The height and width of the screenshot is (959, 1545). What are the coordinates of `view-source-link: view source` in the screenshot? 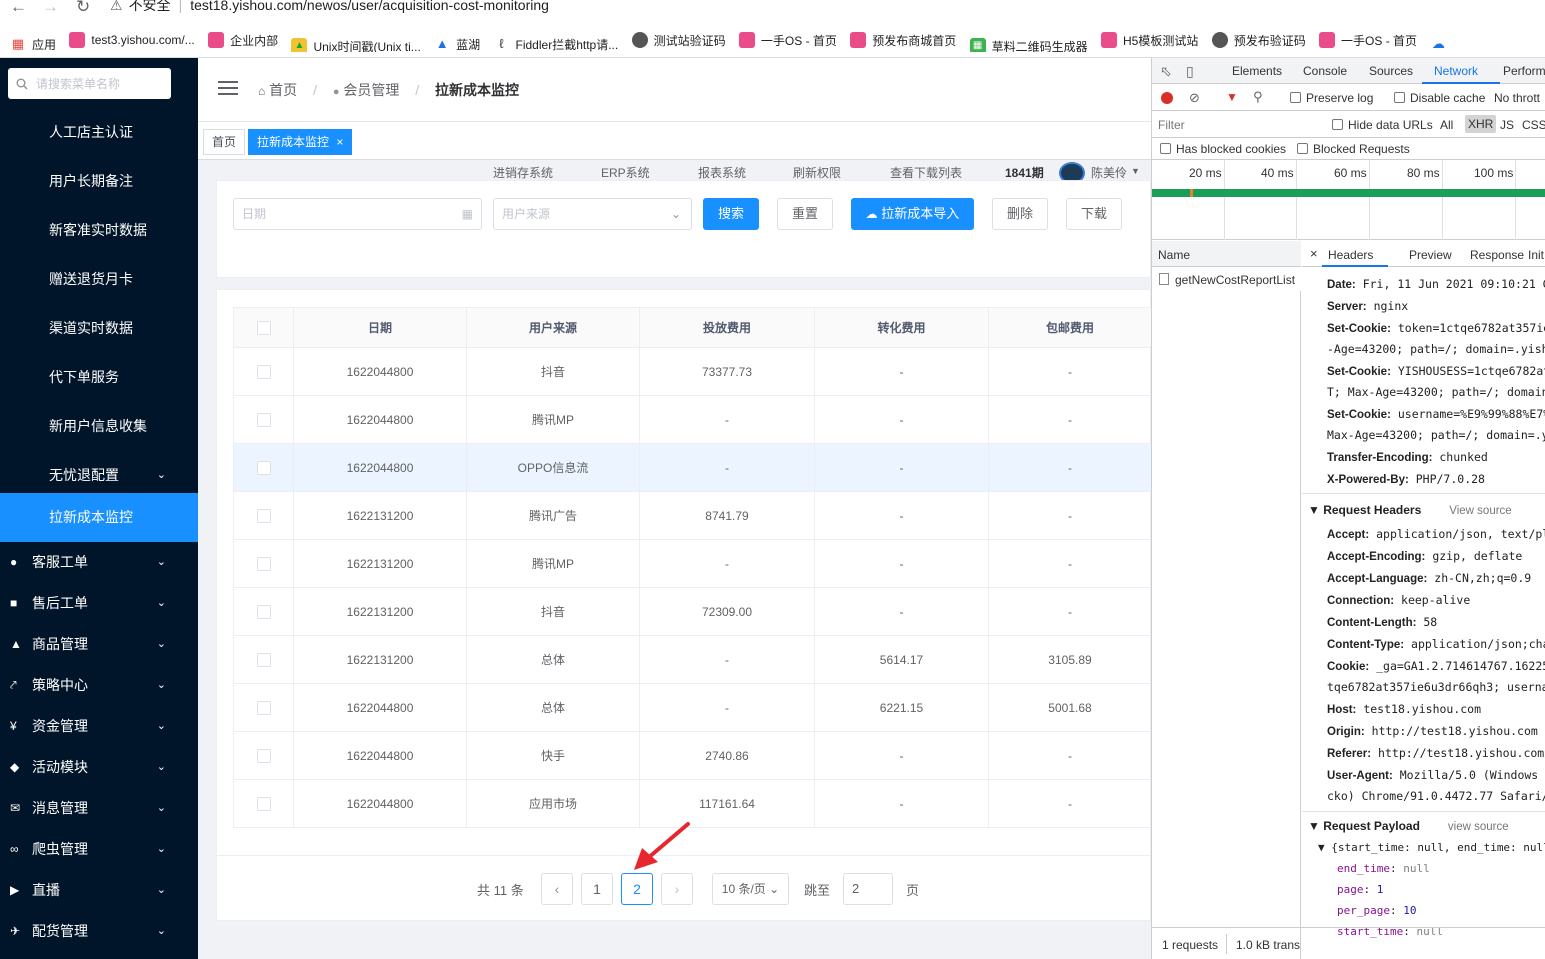 It's located at (1478, 827).